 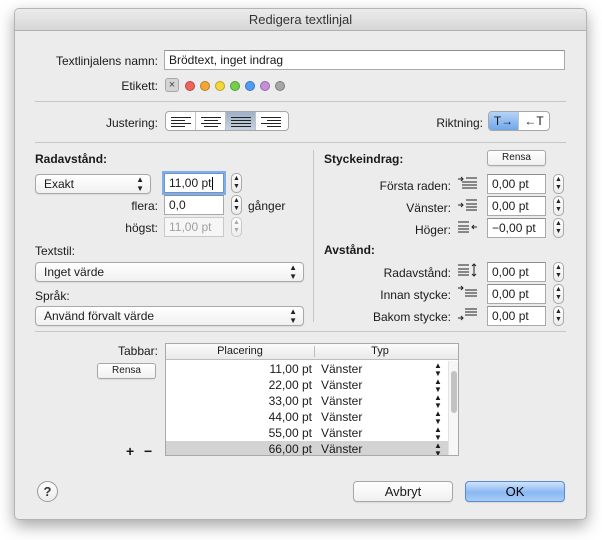 I want to click on tag-red-dot, so click(x=190, y=86).